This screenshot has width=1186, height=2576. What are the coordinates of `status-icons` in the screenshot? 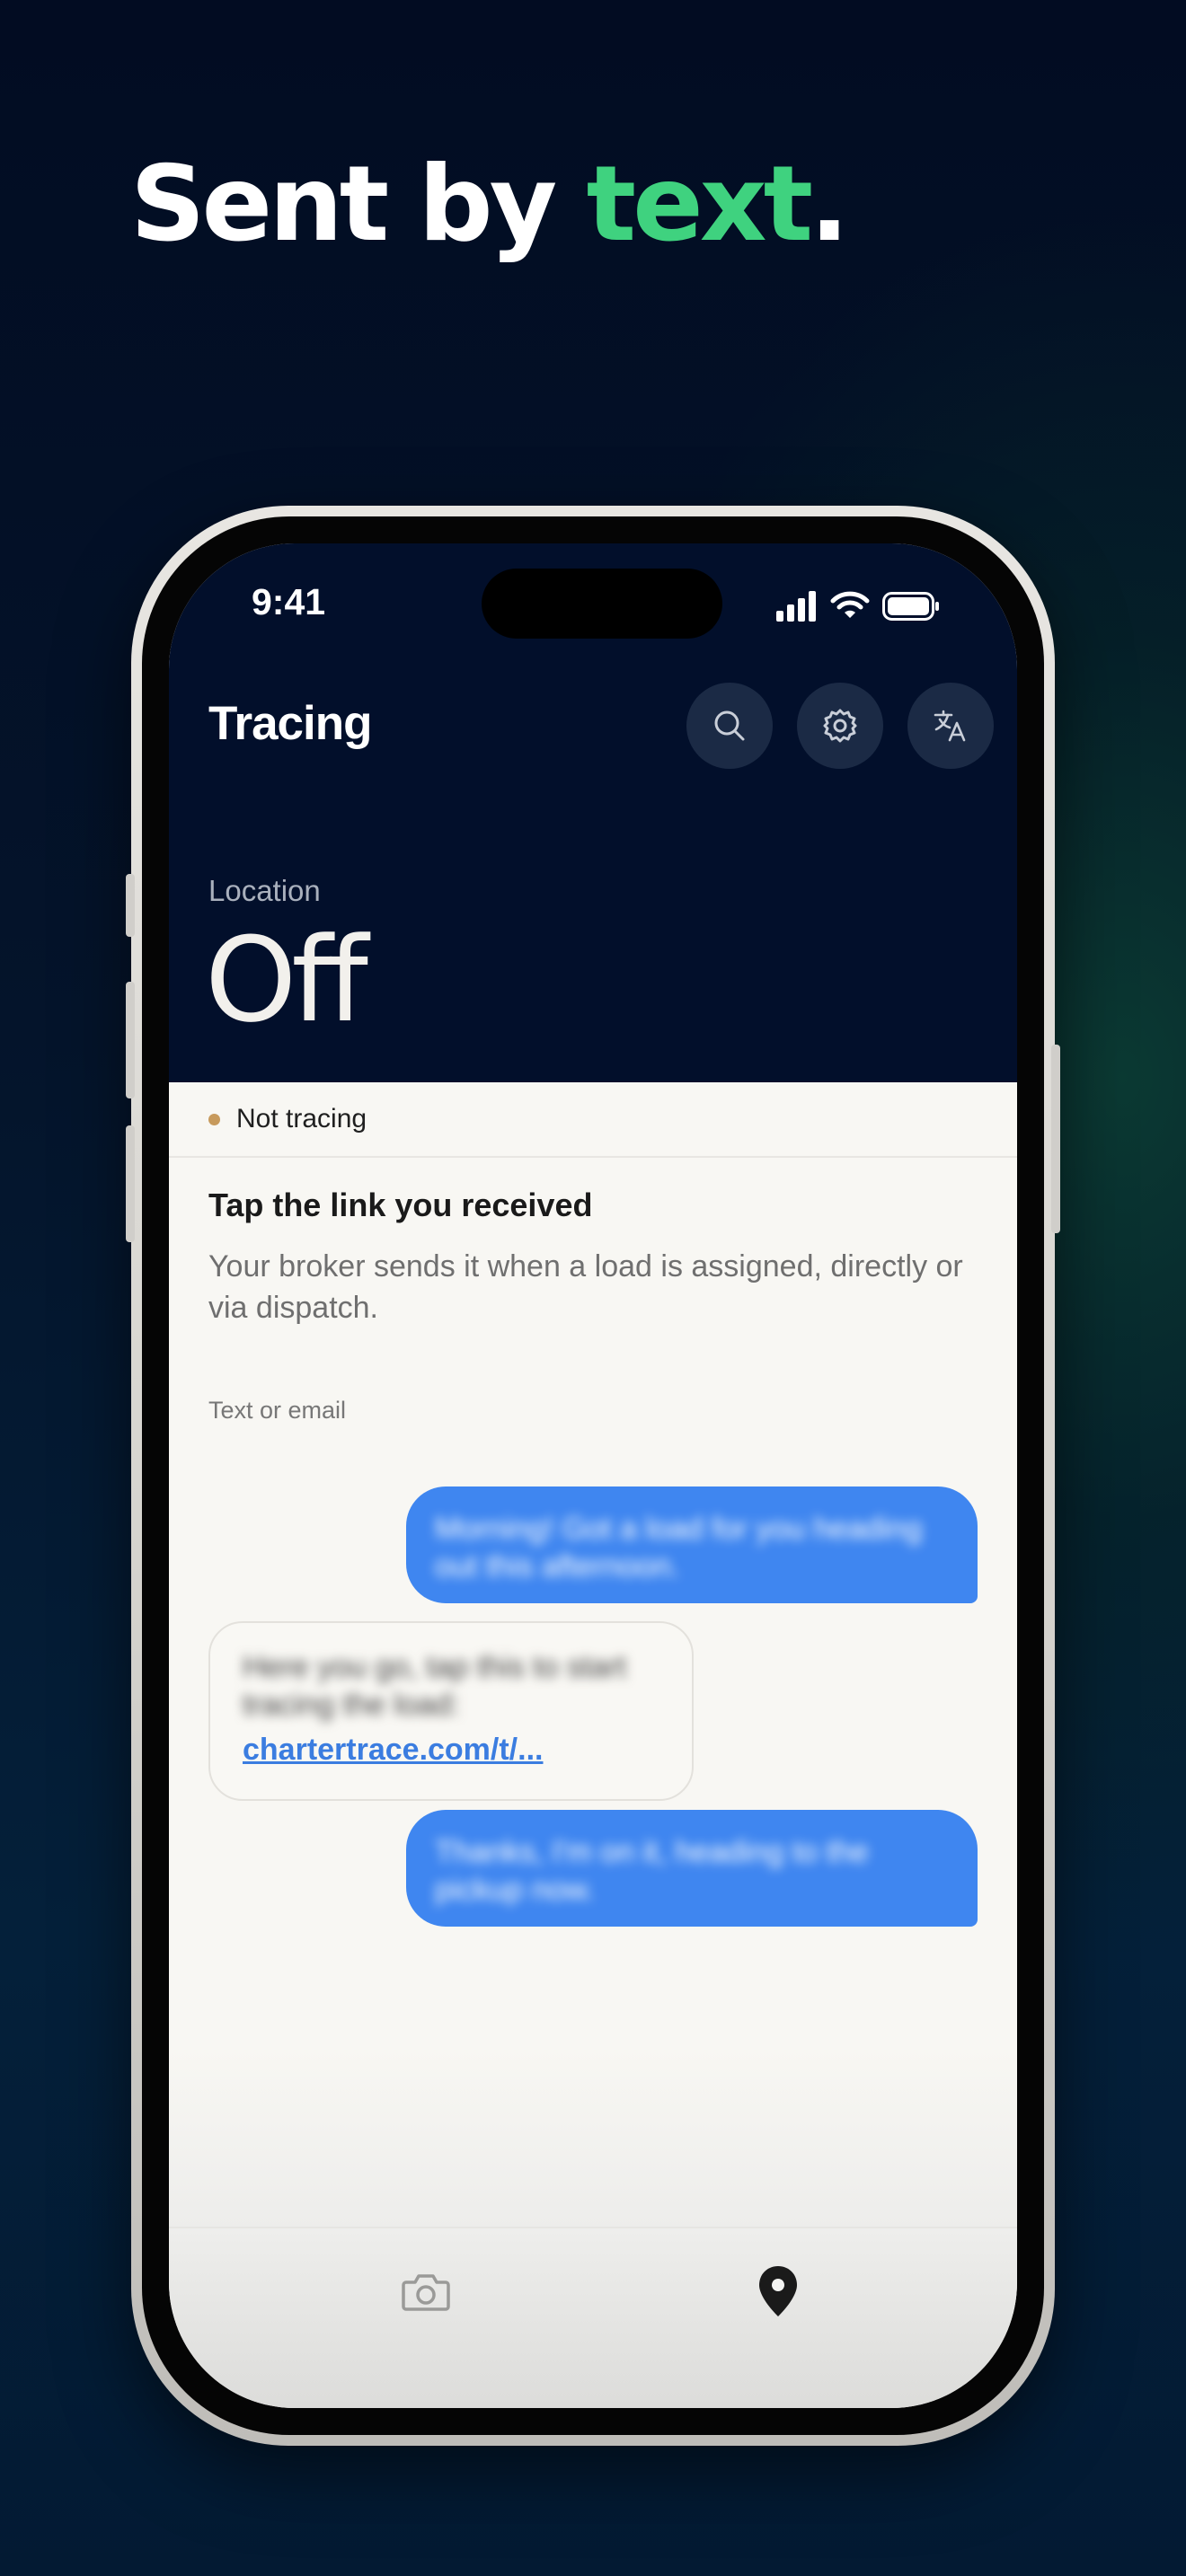 It's located at (858, 606).